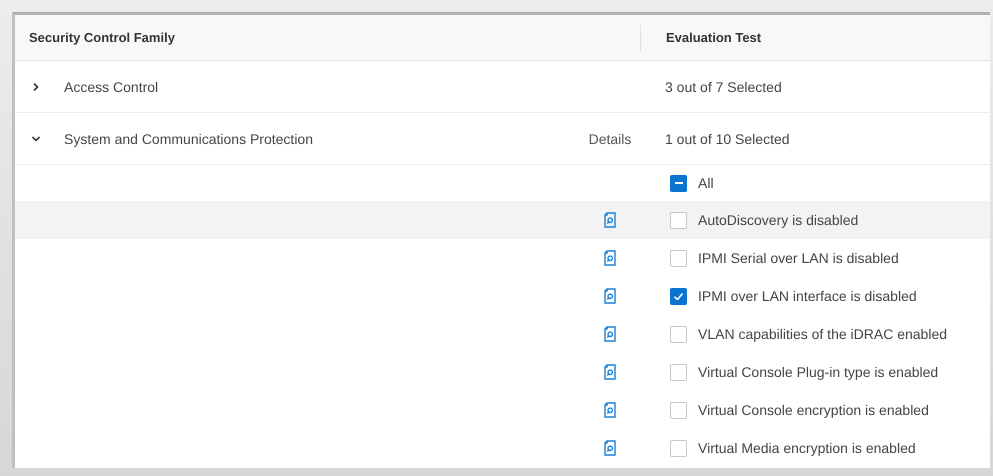 The image size is (993, 476). I want to click on checkbox-label: VLAN capabilities of the iDRAC enabled, so click(823, 334).